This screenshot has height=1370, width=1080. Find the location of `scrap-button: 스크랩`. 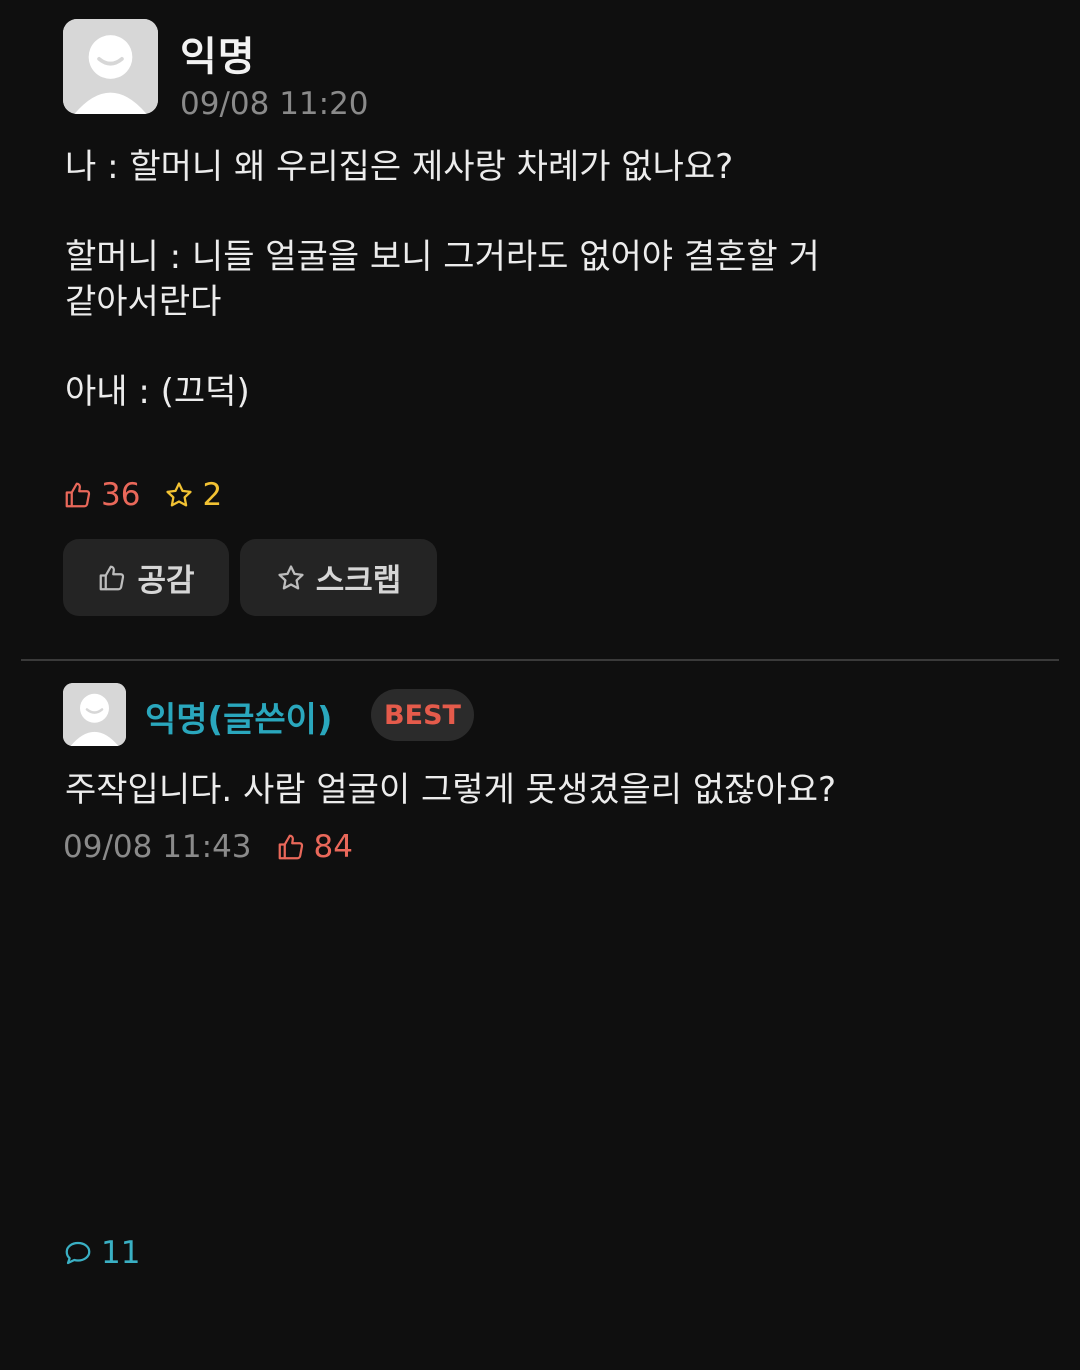

scrap-button: 스크랩 is located at coordinates (338, 577).